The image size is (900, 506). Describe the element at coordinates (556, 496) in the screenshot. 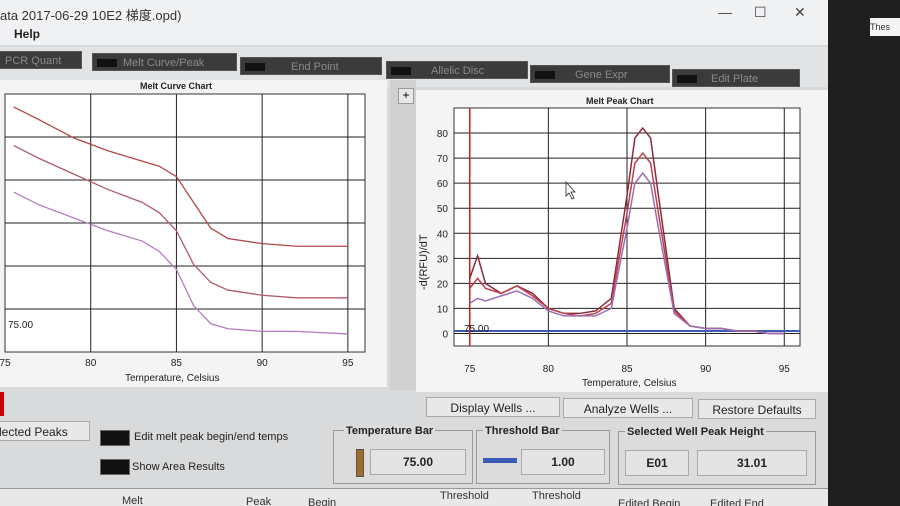

I see `column-header-threshold-2: Threshold` at that location.